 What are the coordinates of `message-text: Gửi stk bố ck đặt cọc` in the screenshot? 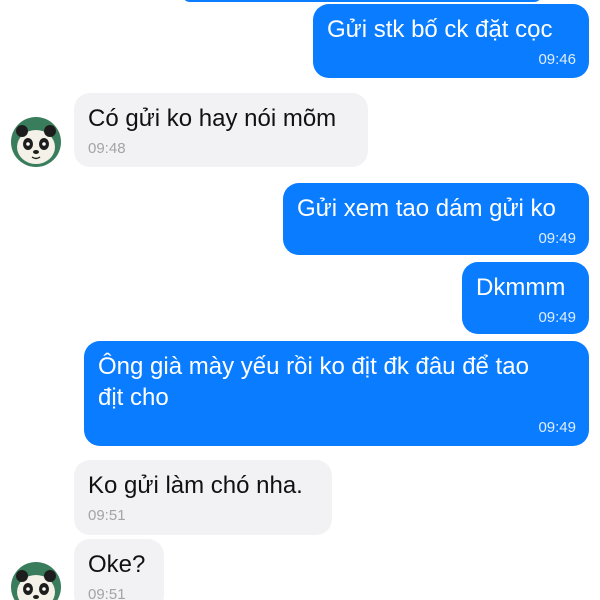 It's located at (440, 29).